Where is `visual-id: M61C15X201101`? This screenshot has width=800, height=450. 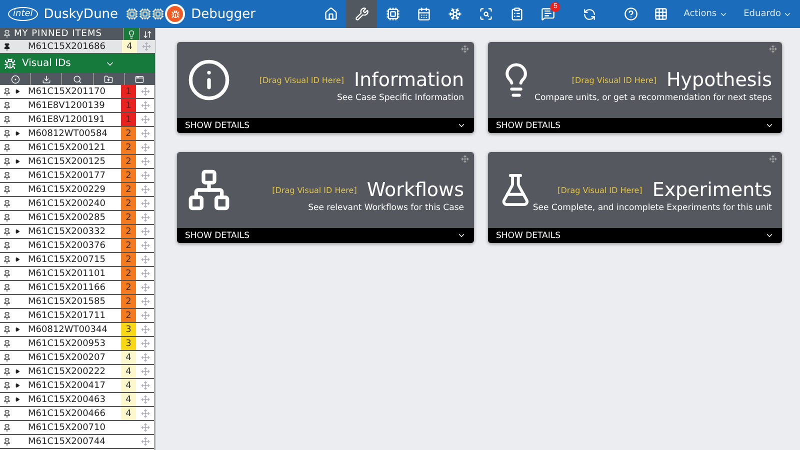 visual-id: M61C15X201101 is located at coordinates (74, 273).